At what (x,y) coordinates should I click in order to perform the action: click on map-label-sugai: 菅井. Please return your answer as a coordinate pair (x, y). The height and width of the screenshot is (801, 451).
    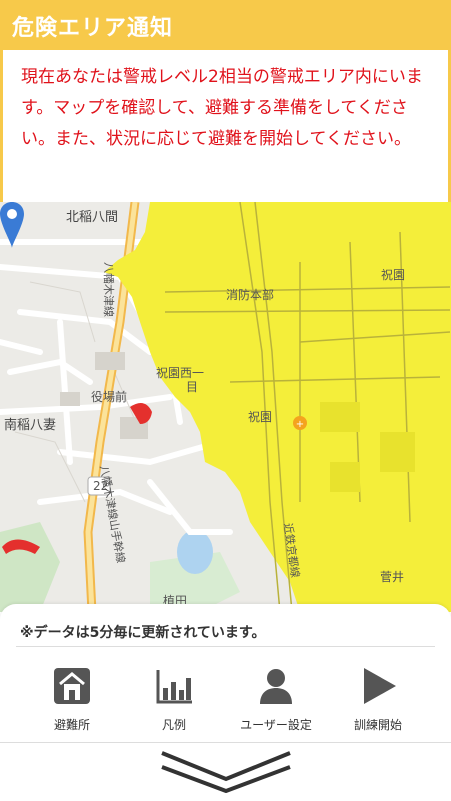
    Looking at the image, I should click on (392, 577).